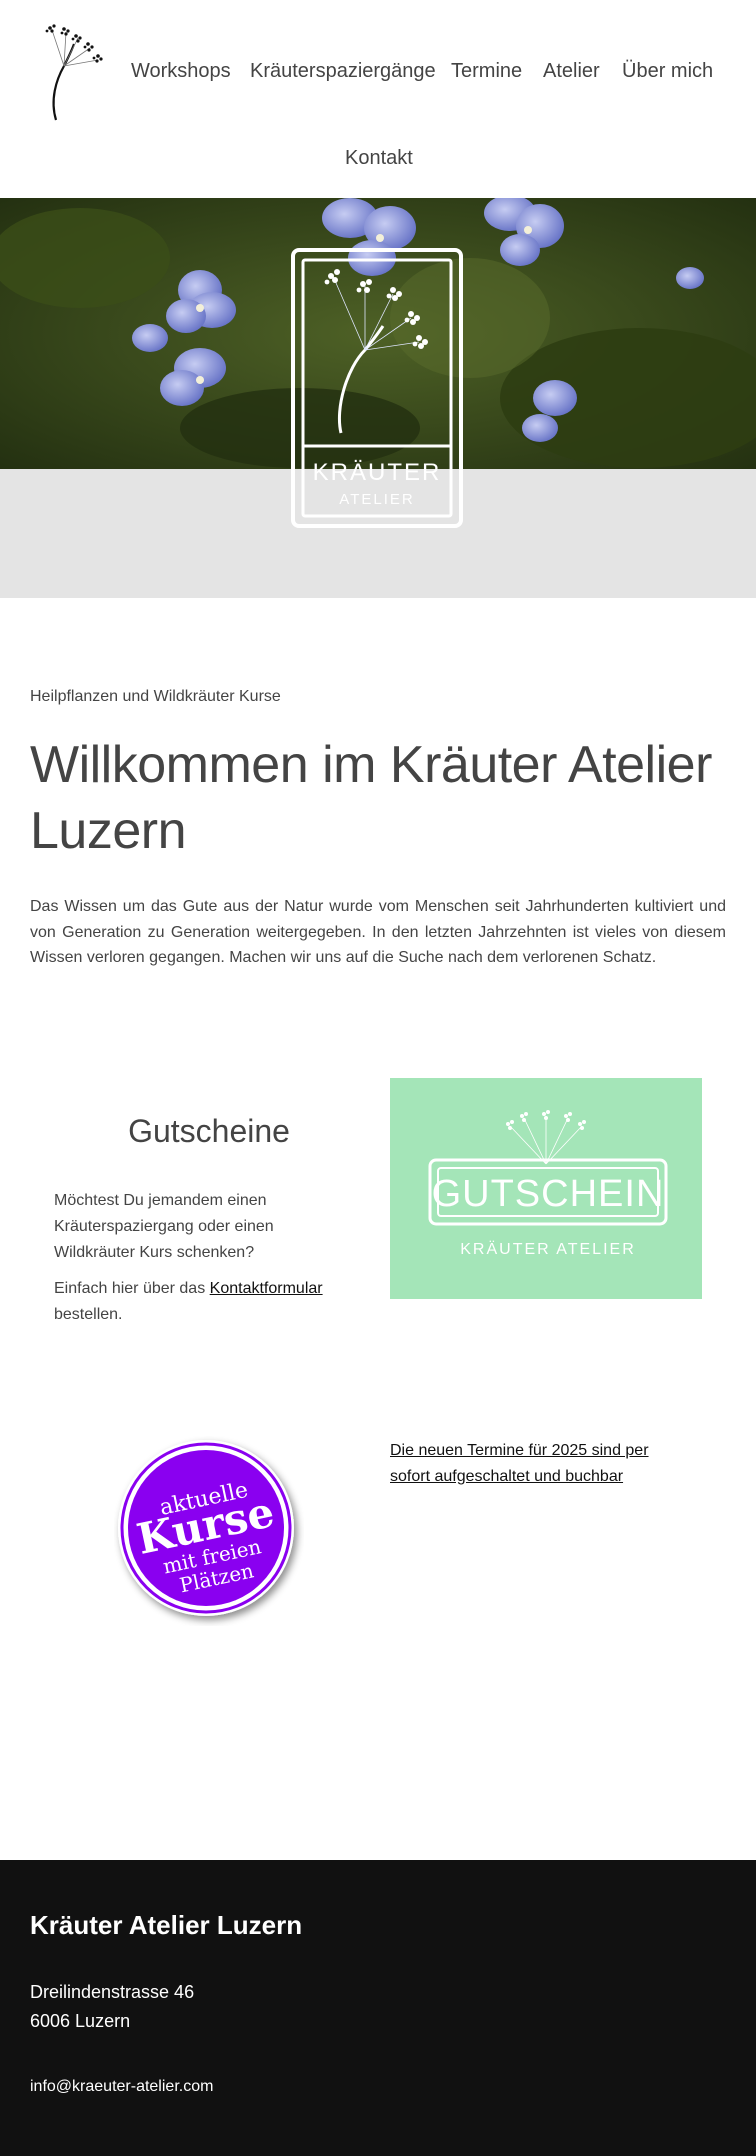  Describe the element at coordinates (376, 499) in the screenshot. I see `hero-logo-subtitle: ATELIER` at that location.